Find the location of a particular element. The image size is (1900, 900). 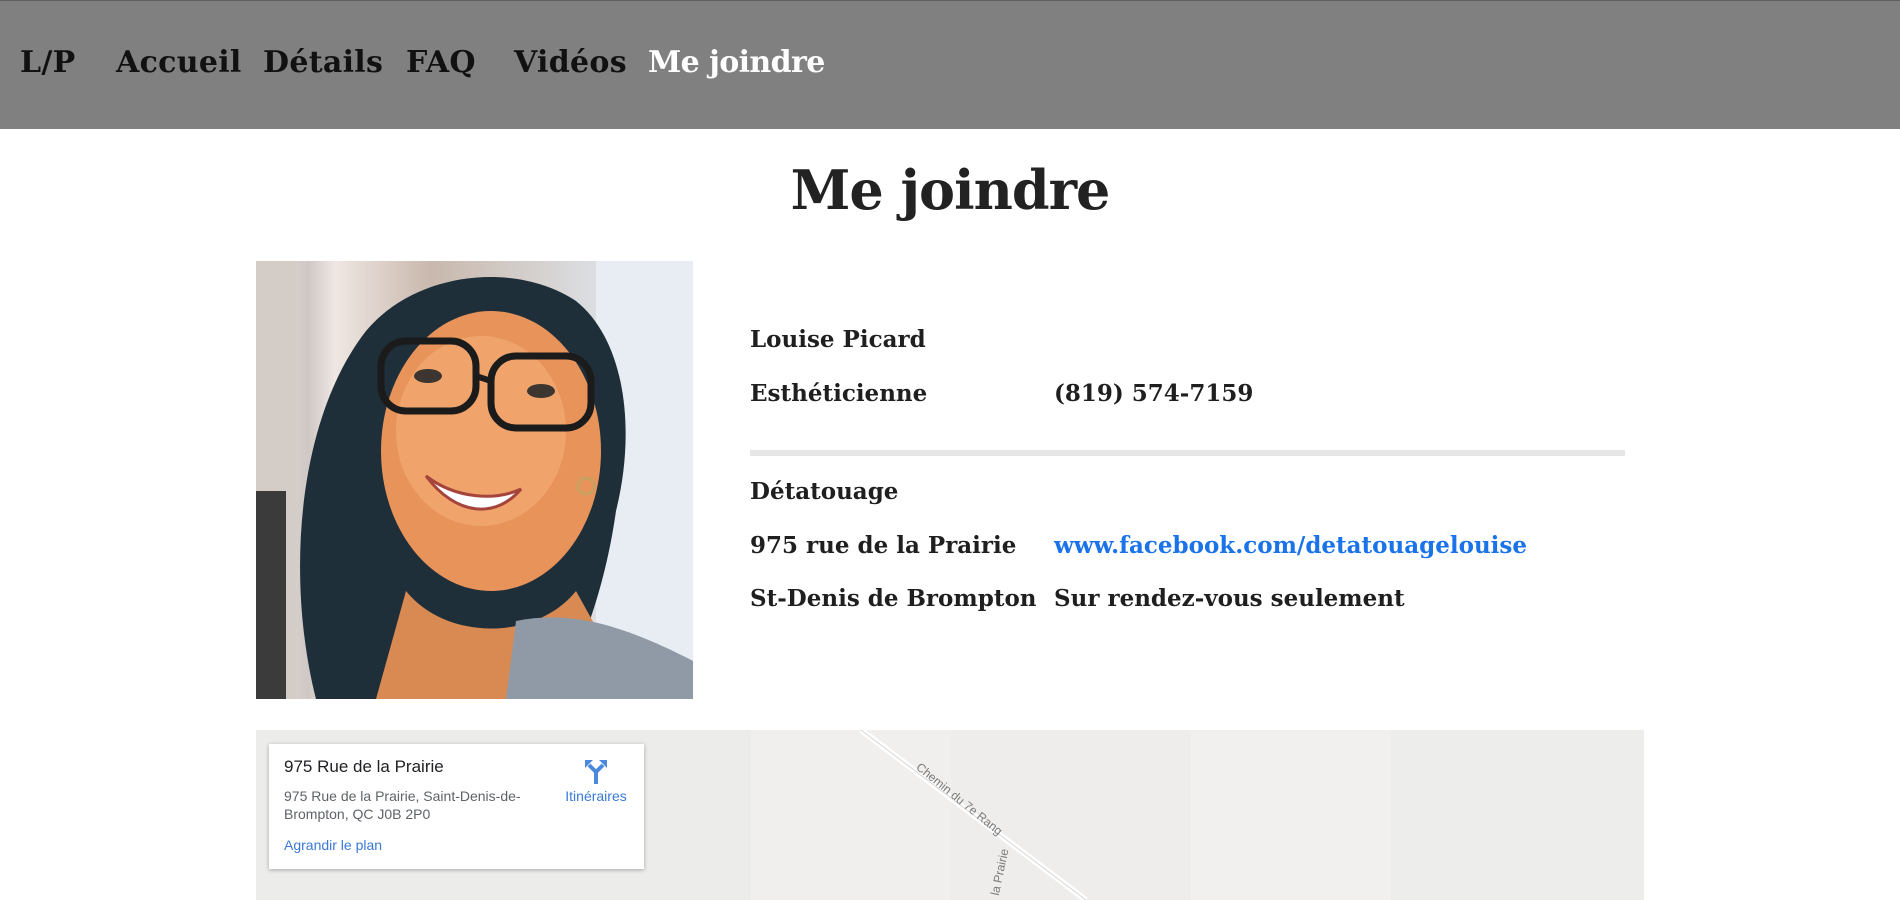

contact-role: Esthéticienne is located at coordinates (839, 393).